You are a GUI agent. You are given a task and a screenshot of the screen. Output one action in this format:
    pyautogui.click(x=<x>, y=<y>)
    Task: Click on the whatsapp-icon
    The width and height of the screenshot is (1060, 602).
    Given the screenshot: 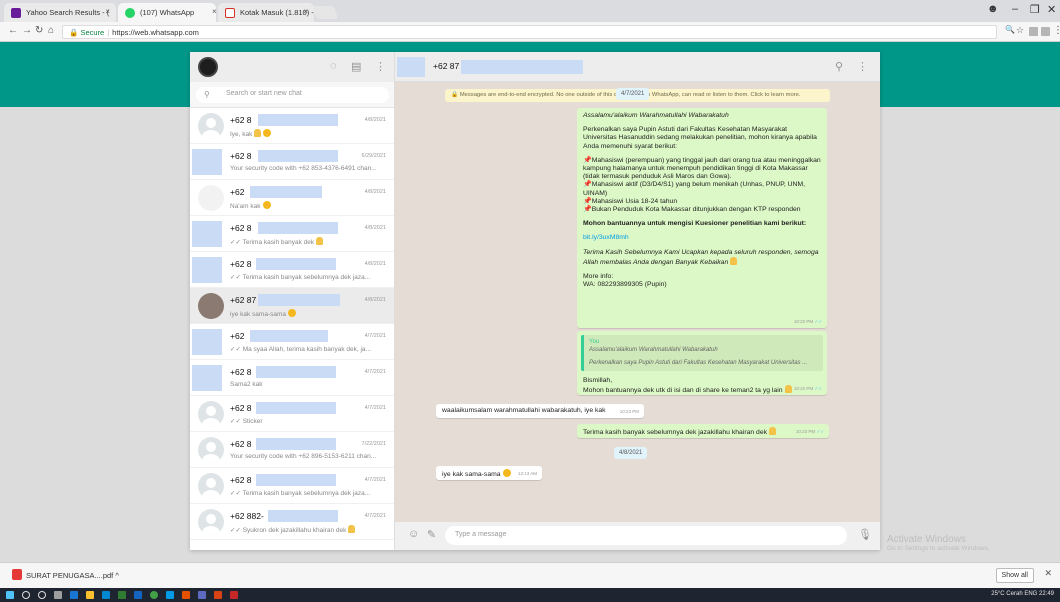 What is the action you would take?
    pyautogui.click(x=130, y=13)
    